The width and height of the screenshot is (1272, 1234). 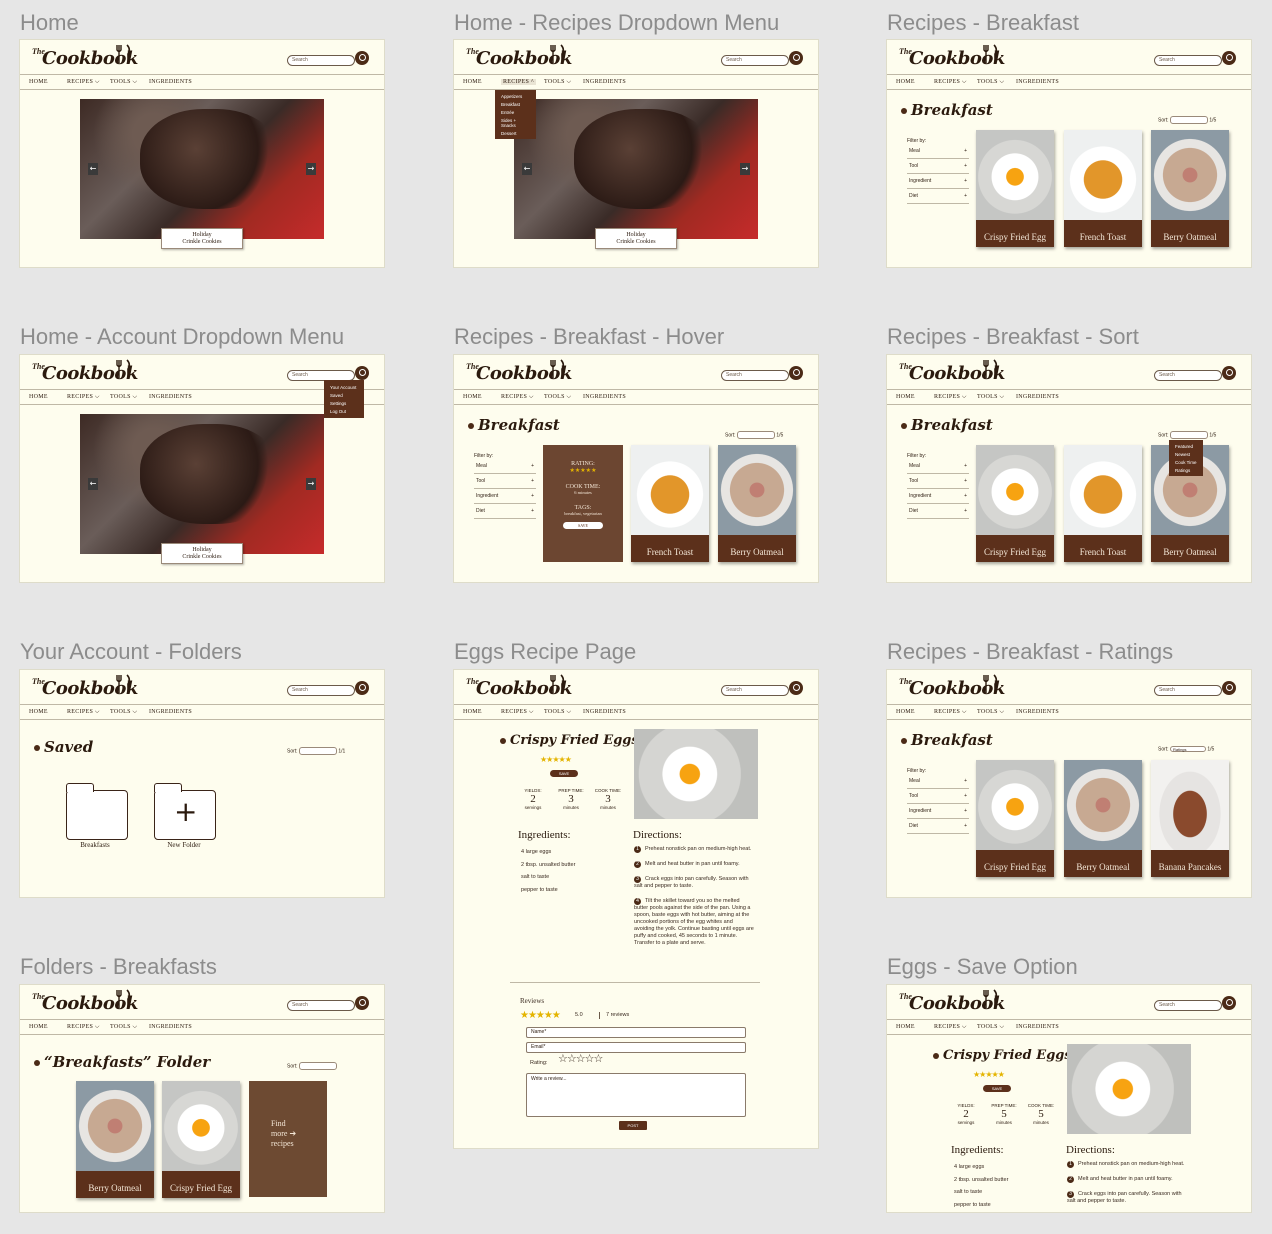 What do you see at coordinates (1190, 818) in the screenshot?
I see `recipe-card: Banana Pancakes` at bounding box center [1190, 818].